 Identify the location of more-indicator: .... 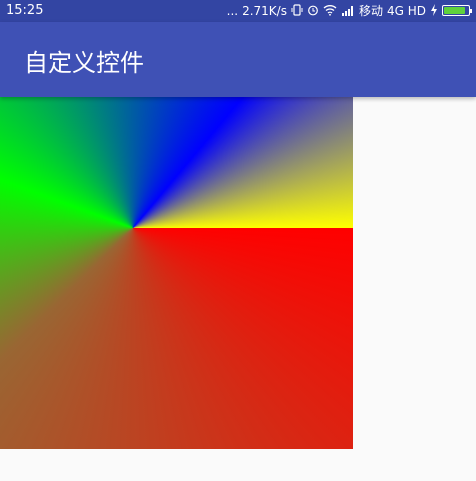
(232, 10).